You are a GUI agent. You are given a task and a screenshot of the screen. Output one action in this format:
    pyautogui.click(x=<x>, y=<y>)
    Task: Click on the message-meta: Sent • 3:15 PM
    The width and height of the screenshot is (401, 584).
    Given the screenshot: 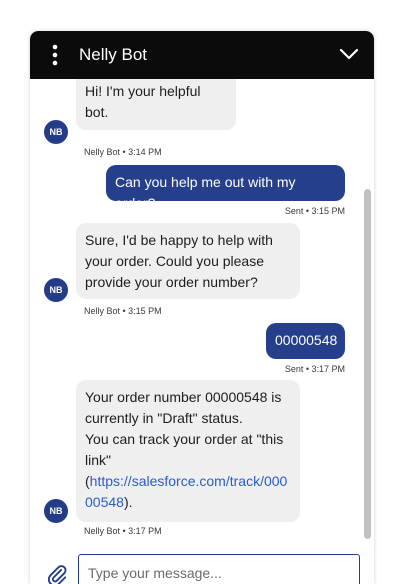 What is the action you would take?
    pyautogui.click(x=314, y=211)
    